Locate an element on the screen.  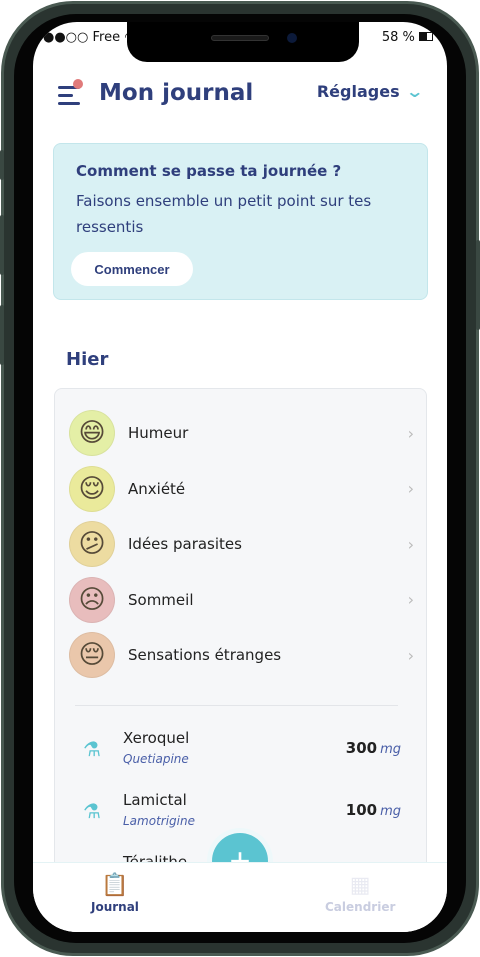
tab-journal-label: Journal is located at coordinates (115, 907).